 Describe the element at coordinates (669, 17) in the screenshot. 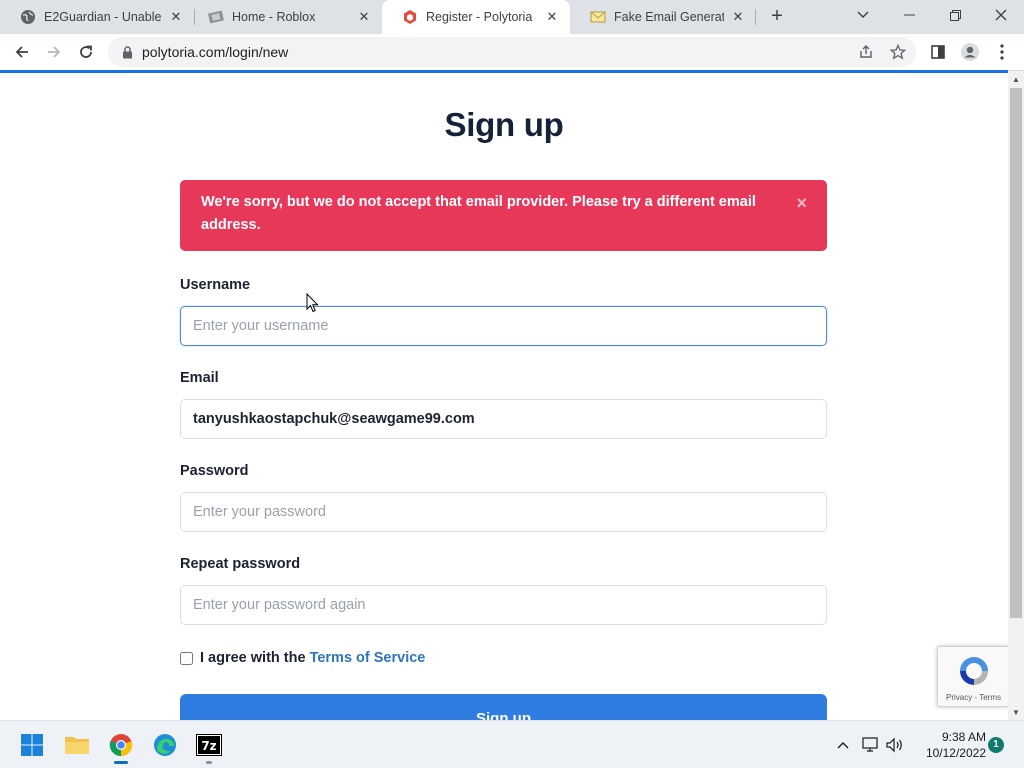

I see `tab-title: Fake Email Generator -` at that location.